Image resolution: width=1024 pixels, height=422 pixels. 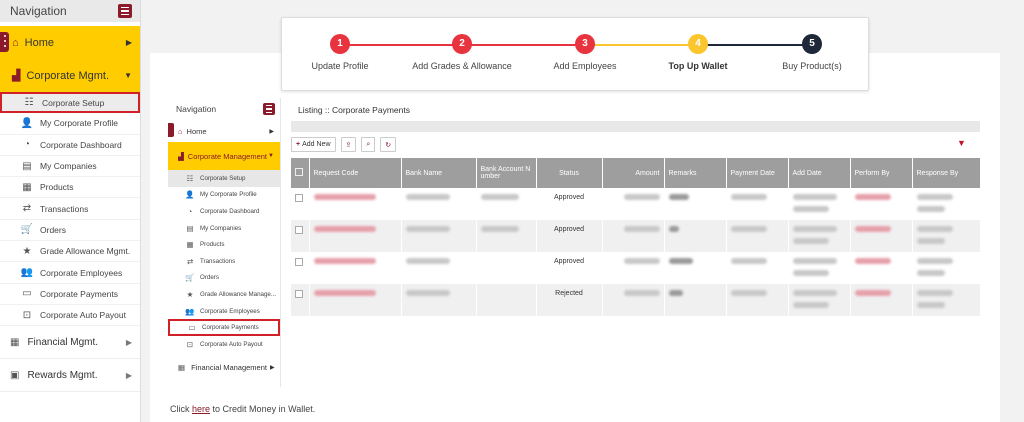 What do you see at coordinates (190, 344) in the screenshot?
I see `cash-icon: ⊡` at bounding box center [190, 344].